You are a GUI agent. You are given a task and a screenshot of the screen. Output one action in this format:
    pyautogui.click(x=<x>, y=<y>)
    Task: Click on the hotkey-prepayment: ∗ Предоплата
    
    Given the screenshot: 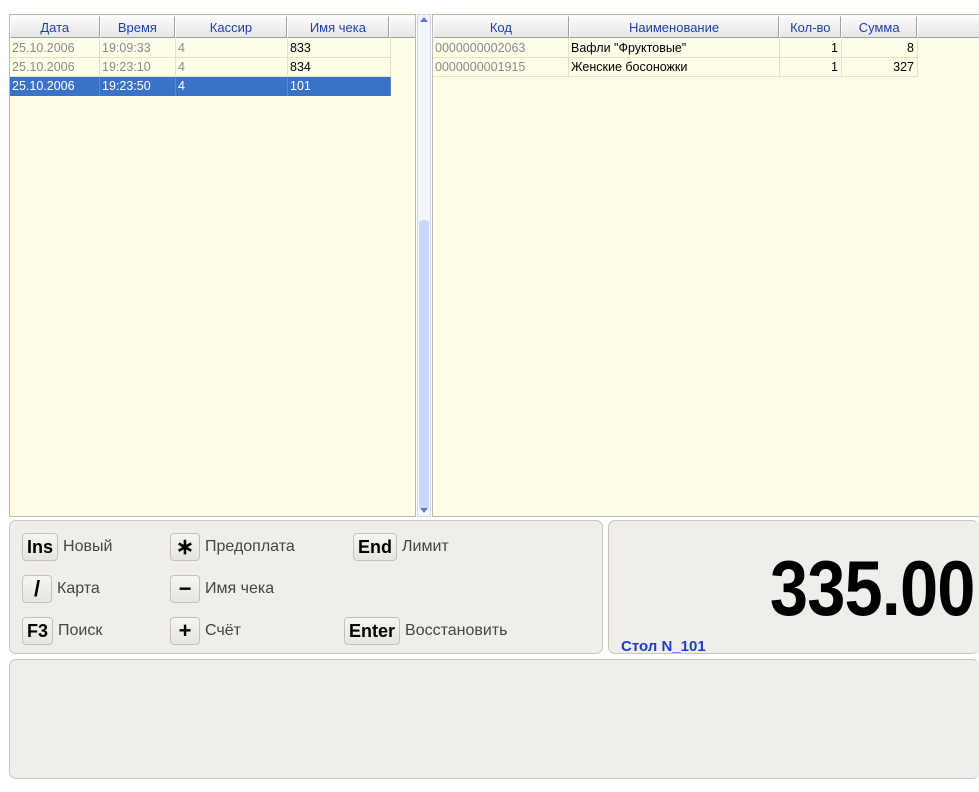 What is the action you would take?
    pyautogui.click(x=232, y=547)
    